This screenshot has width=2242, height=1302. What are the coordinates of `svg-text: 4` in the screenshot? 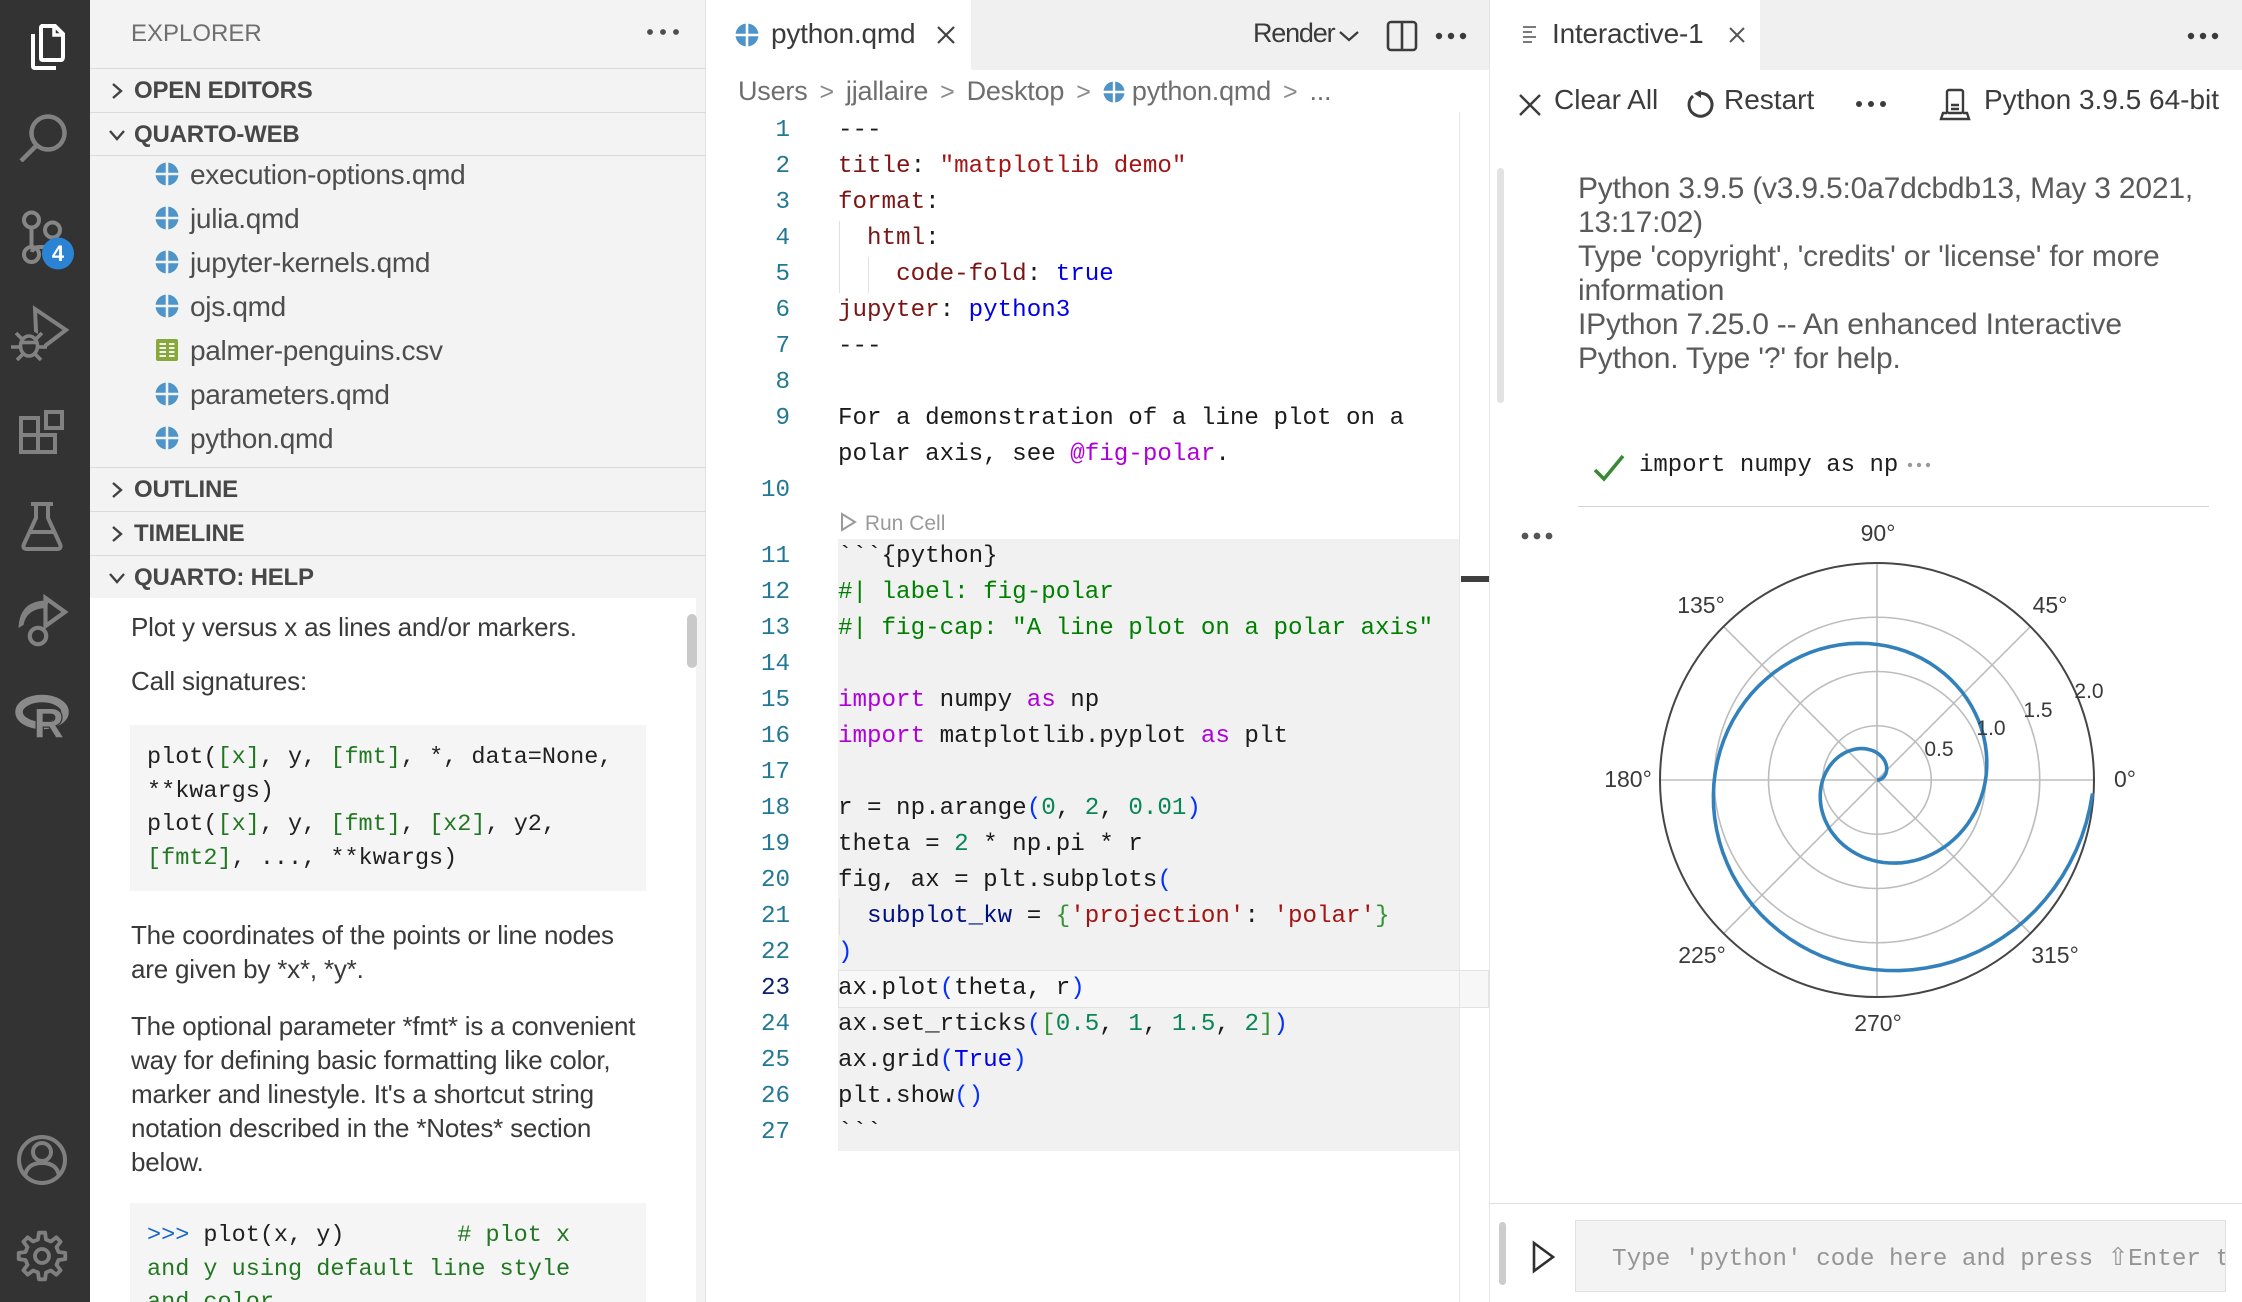 It's located at (58, 253).